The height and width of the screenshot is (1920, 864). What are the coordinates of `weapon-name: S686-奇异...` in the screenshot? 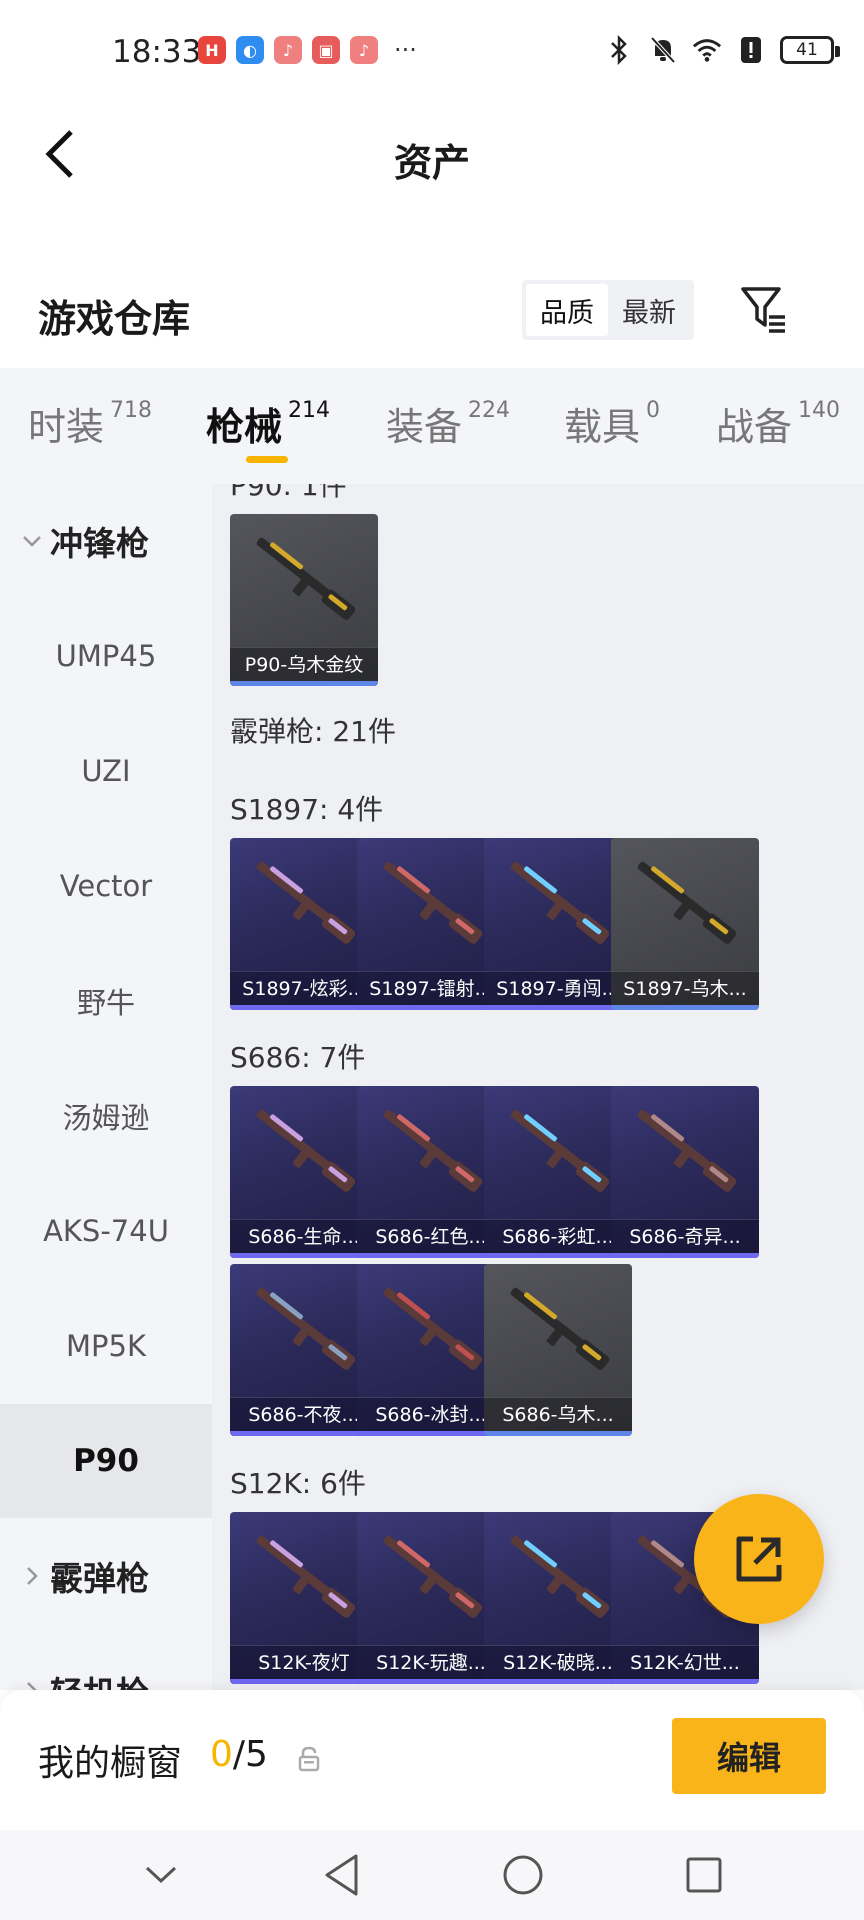 It's located at (685, 1236).